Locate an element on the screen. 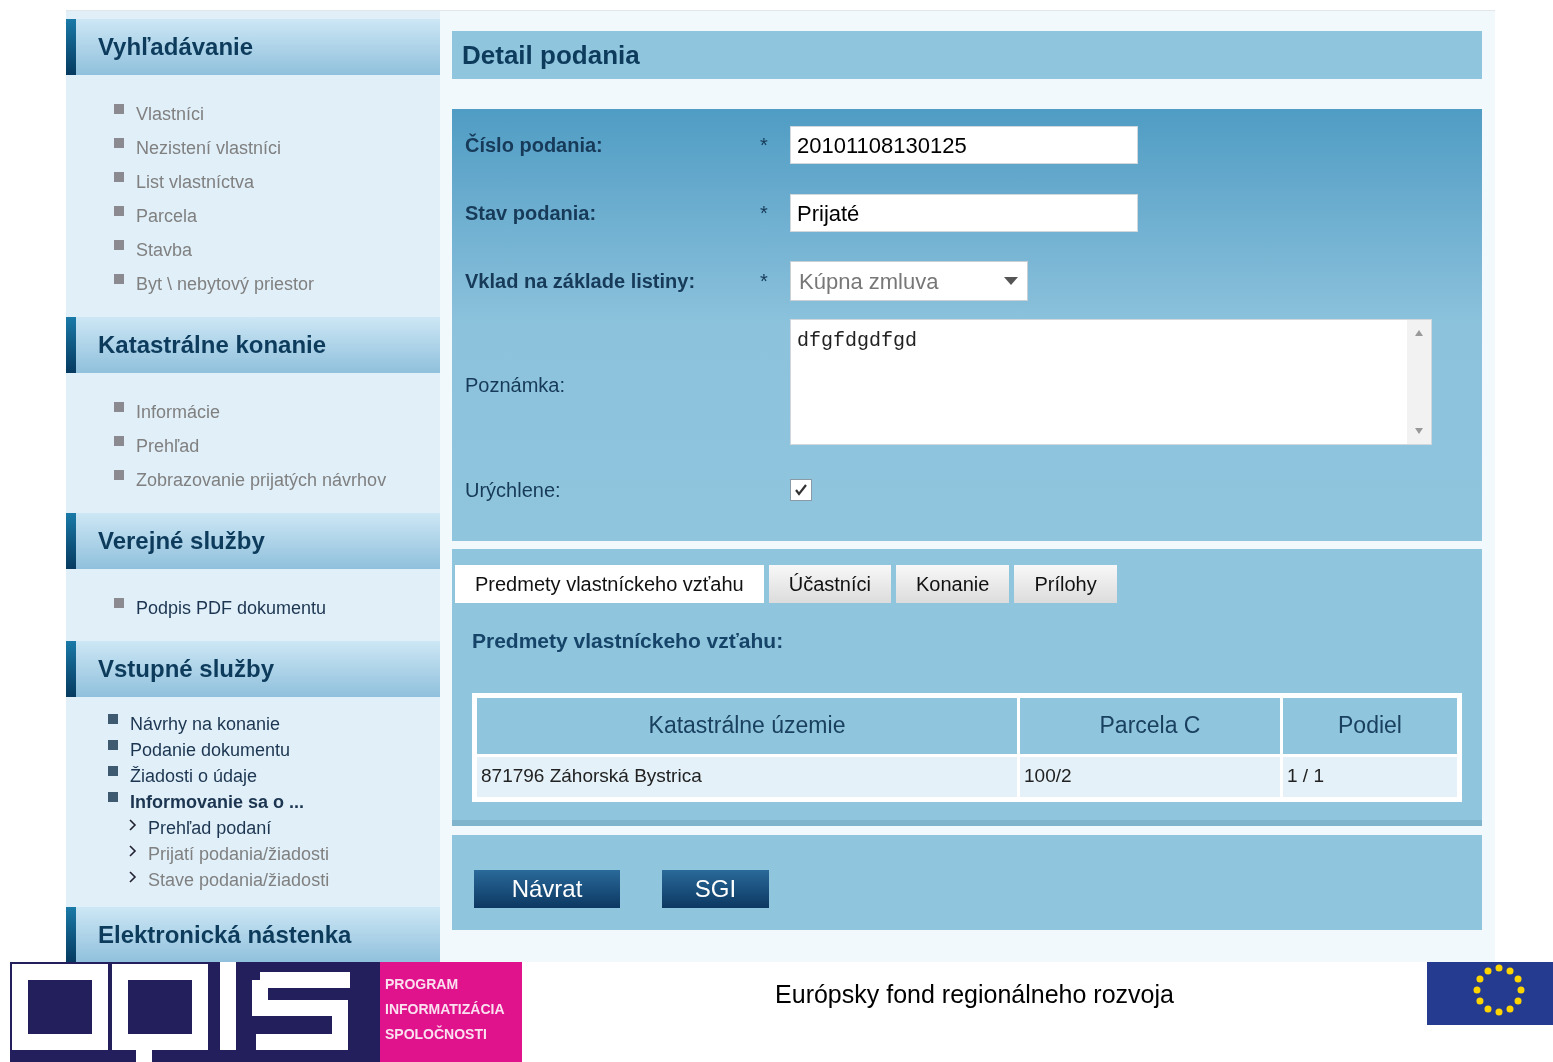 The image size is (1553, 1062). sidebar-section-header: Vyhľadávanie is located at coordinates (253, 47).